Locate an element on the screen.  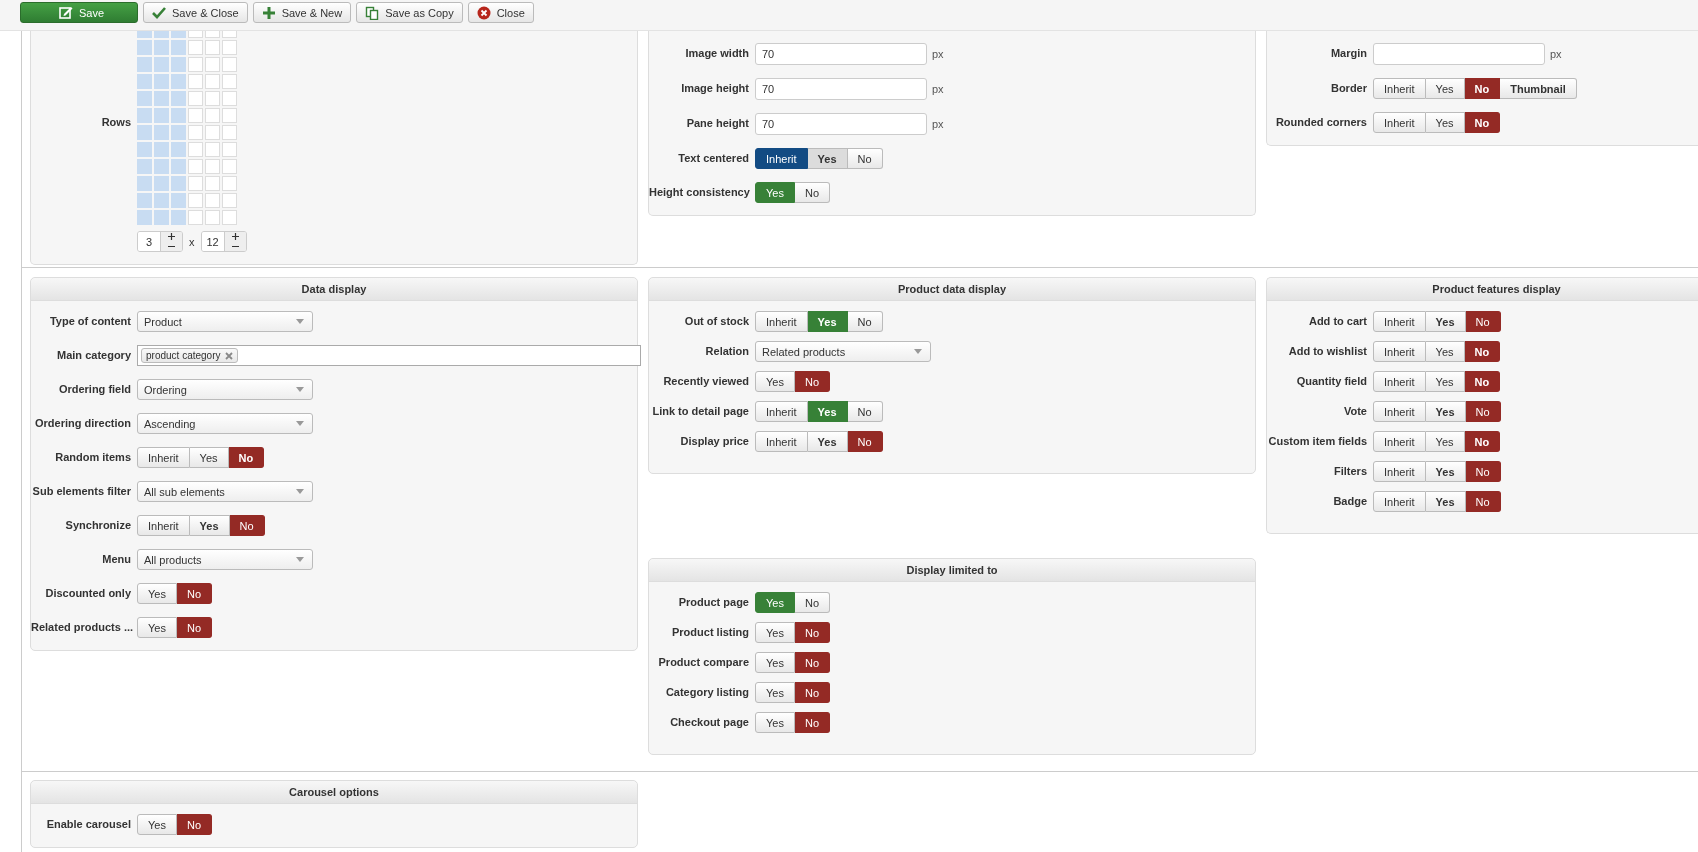
tag-chip: product category is located at coordinates (189, 355).